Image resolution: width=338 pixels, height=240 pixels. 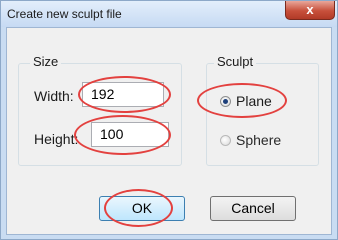 What do you see at coordinates (254, 101) in the screenshot?
I see `plane-radio-label: Plane` at bounding box center [254, 101].